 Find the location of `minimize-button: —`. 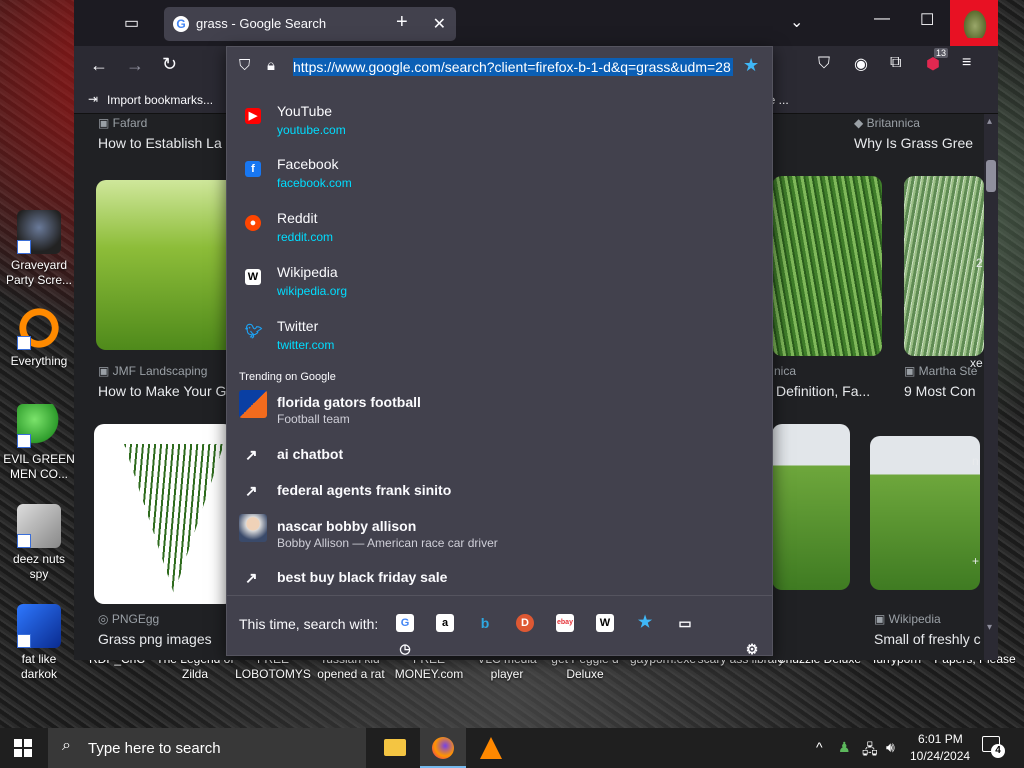

minimize-button: — is located at coordinates (882, 19).